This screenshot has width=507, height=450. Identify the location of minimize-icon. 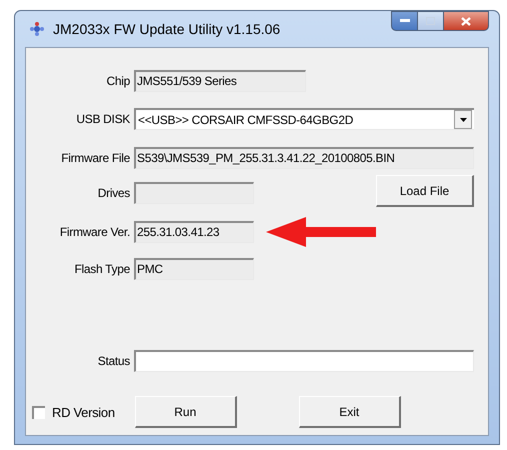
(405, 21).